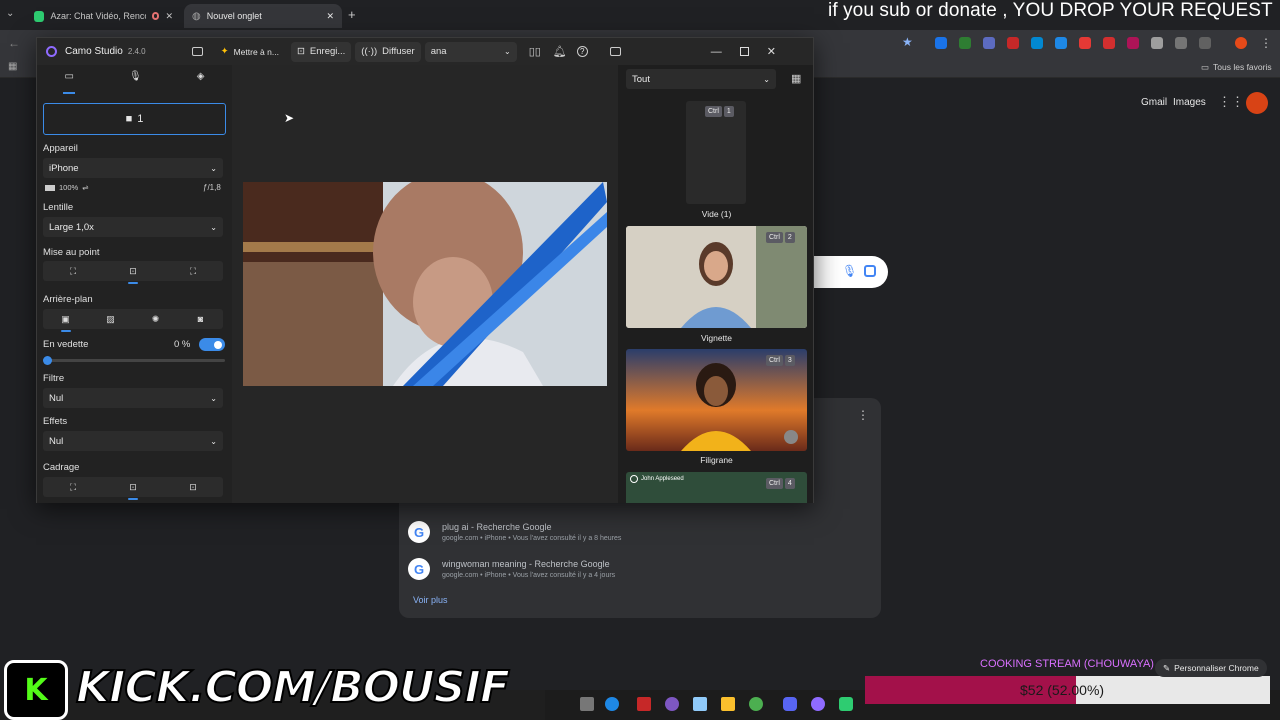  I want to click on profile-avatar, so click(1241, 43).